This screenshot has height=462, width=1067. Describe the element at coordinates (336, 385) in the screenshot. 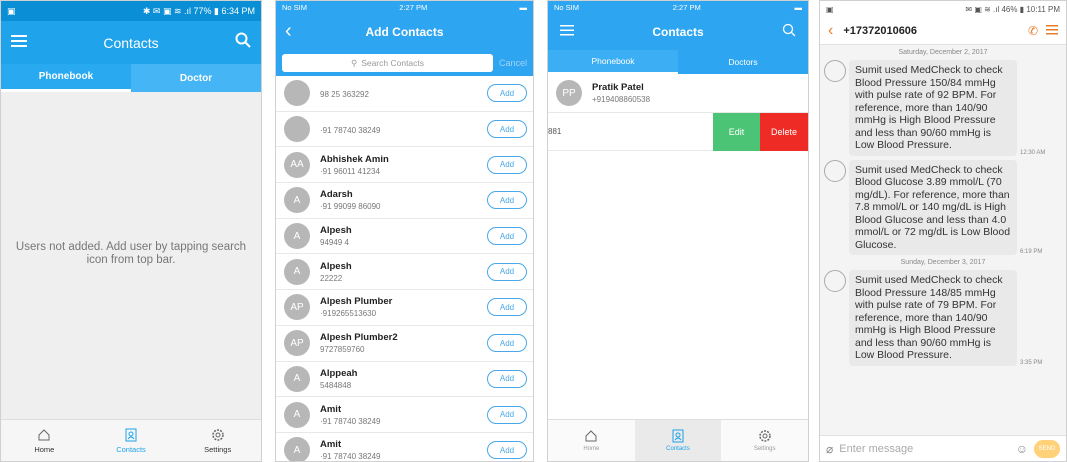

I see `contact-phone: 5484848` at that location.